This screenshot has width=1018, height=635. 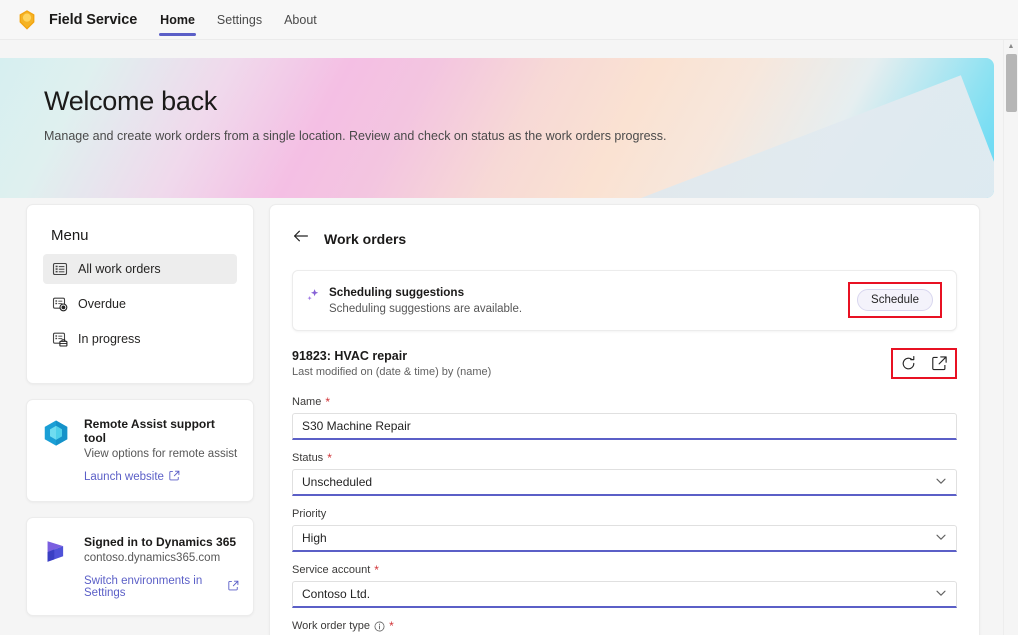 What do you see at coordinates (102, 304) in the screenshot?
I see `sidebar-item-label: Overdue` at bounding box center [102, 304].